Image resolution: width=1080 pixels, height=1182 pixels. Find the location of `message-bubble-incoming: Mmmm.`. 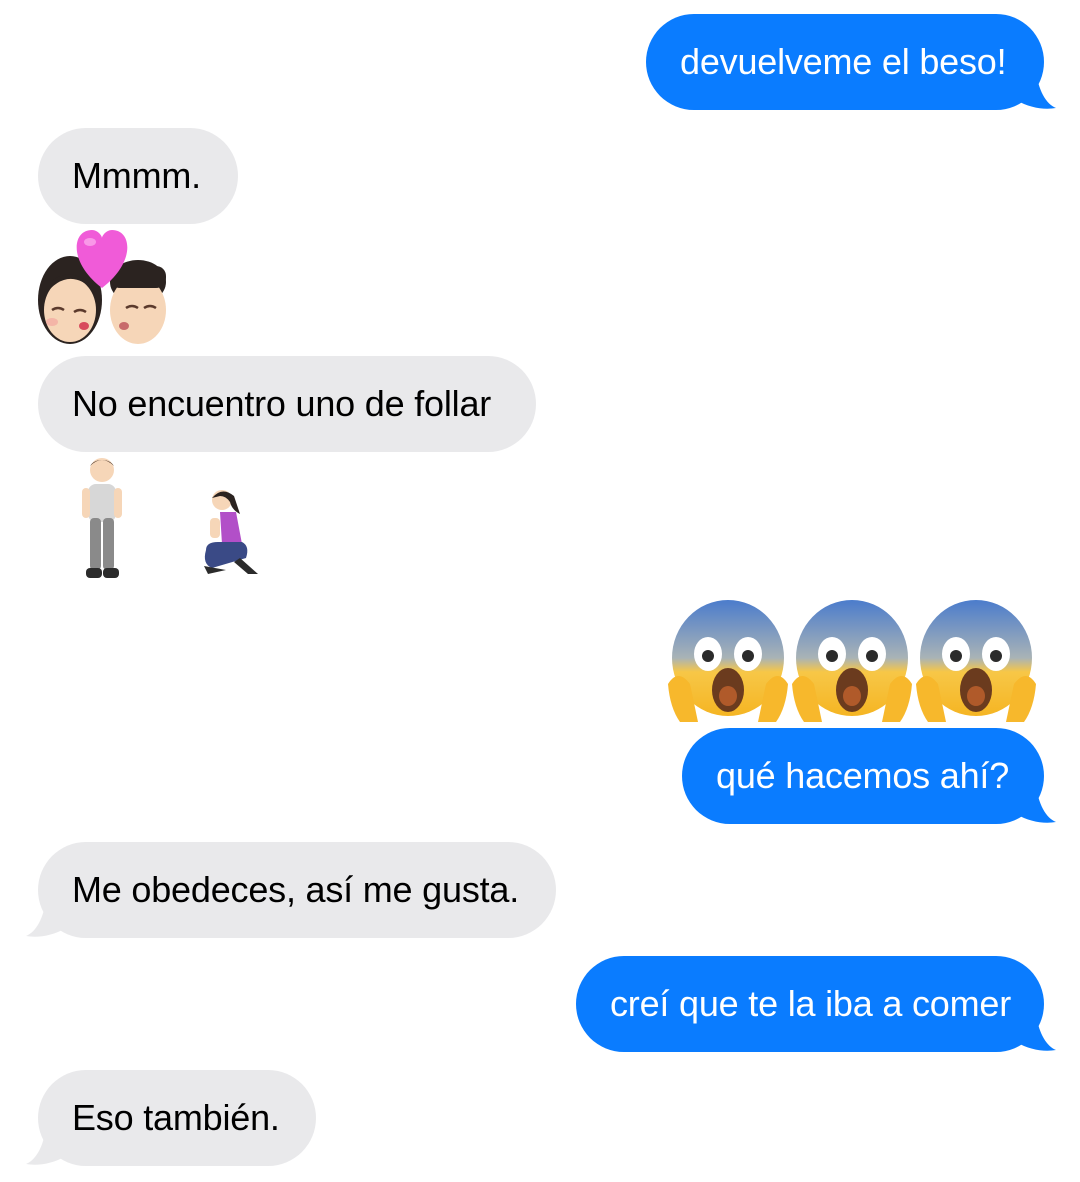

message-bubble-incoming: Mmmm. is located at coordinates (138, 176).